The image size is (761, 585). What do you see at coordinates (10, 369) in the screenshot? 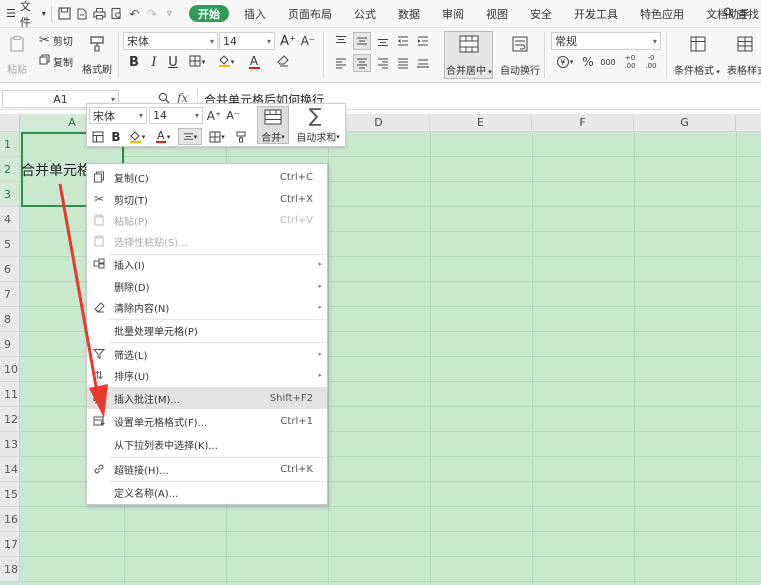
I see `row-header: 10` at bounding box center [10, 369].